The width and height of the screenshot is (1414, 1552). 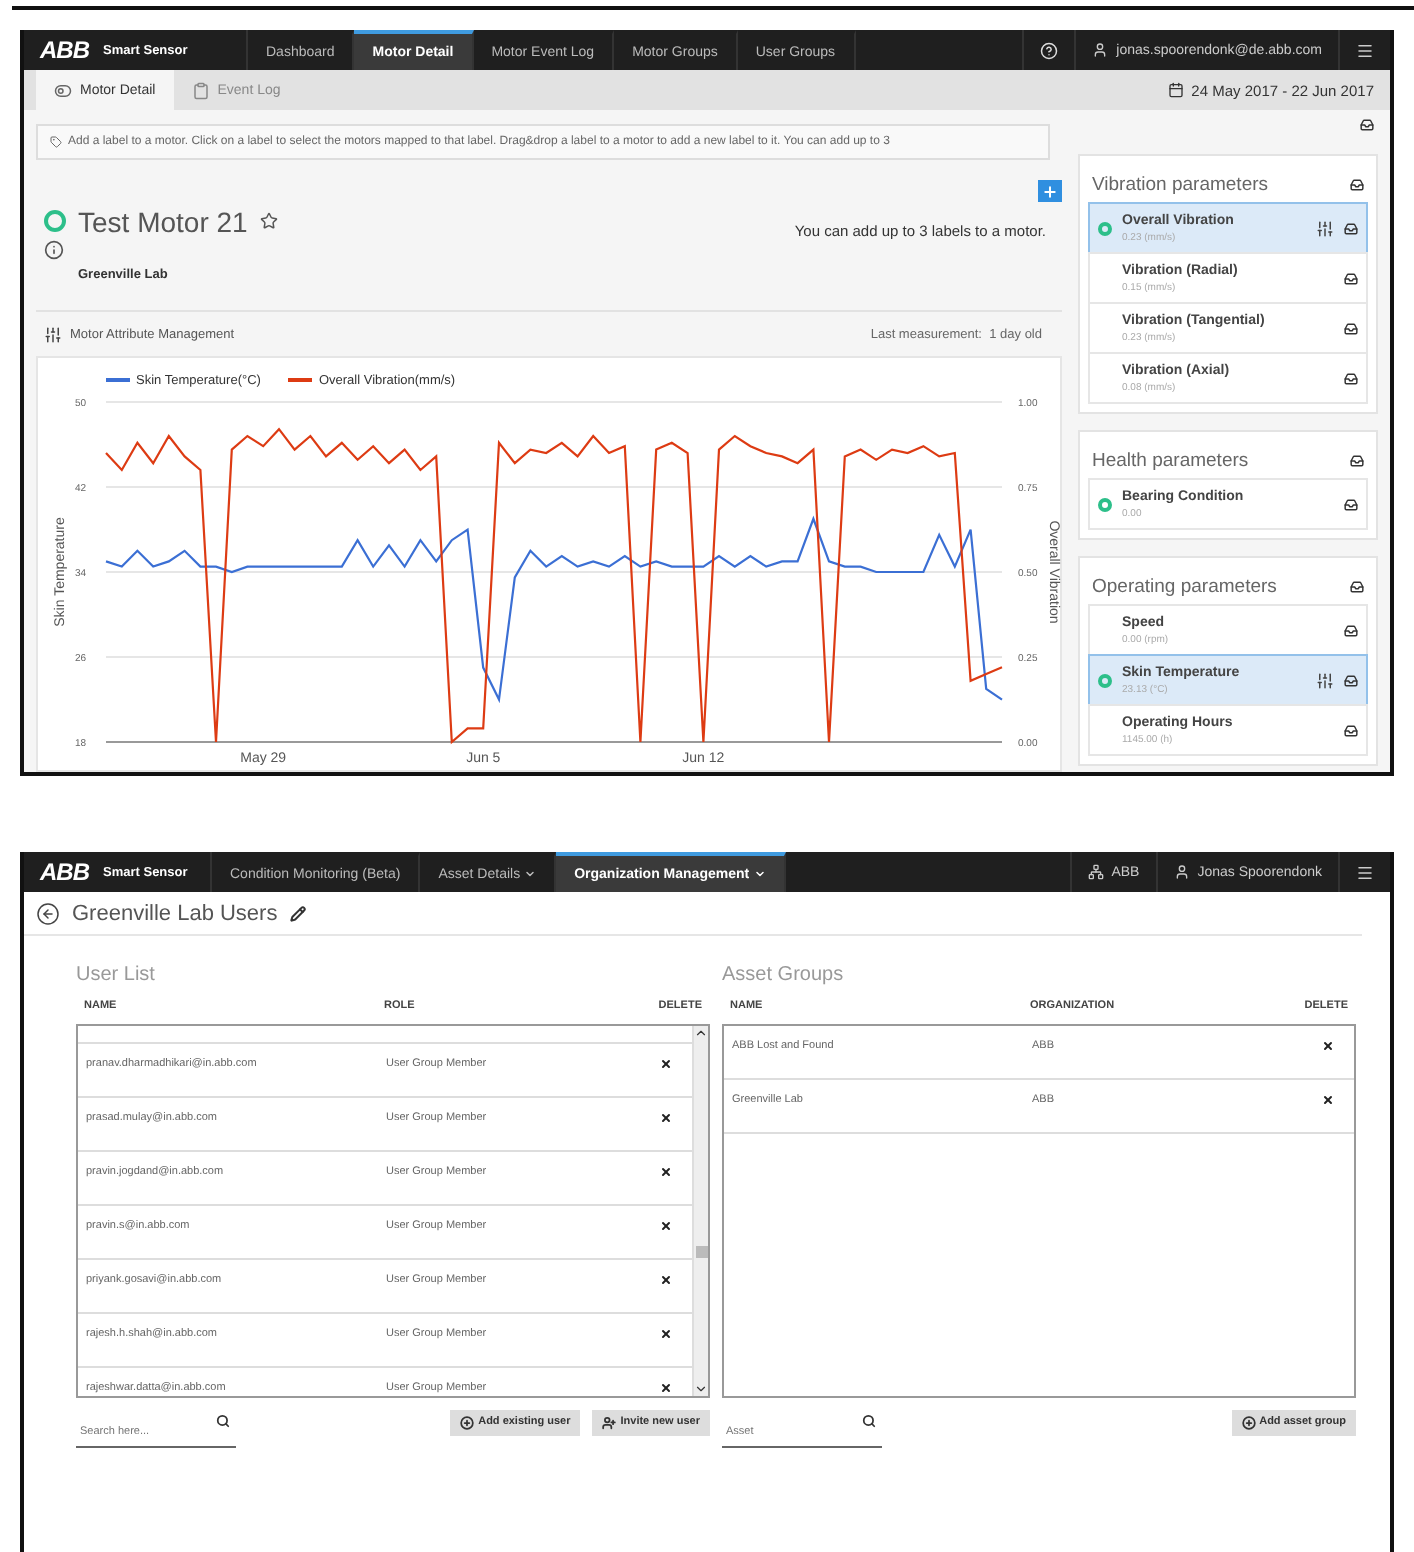 What do you see at coordinates (63, 90) in the screenshot?
I see `toggle-icon` at bounding box center [63, 90].